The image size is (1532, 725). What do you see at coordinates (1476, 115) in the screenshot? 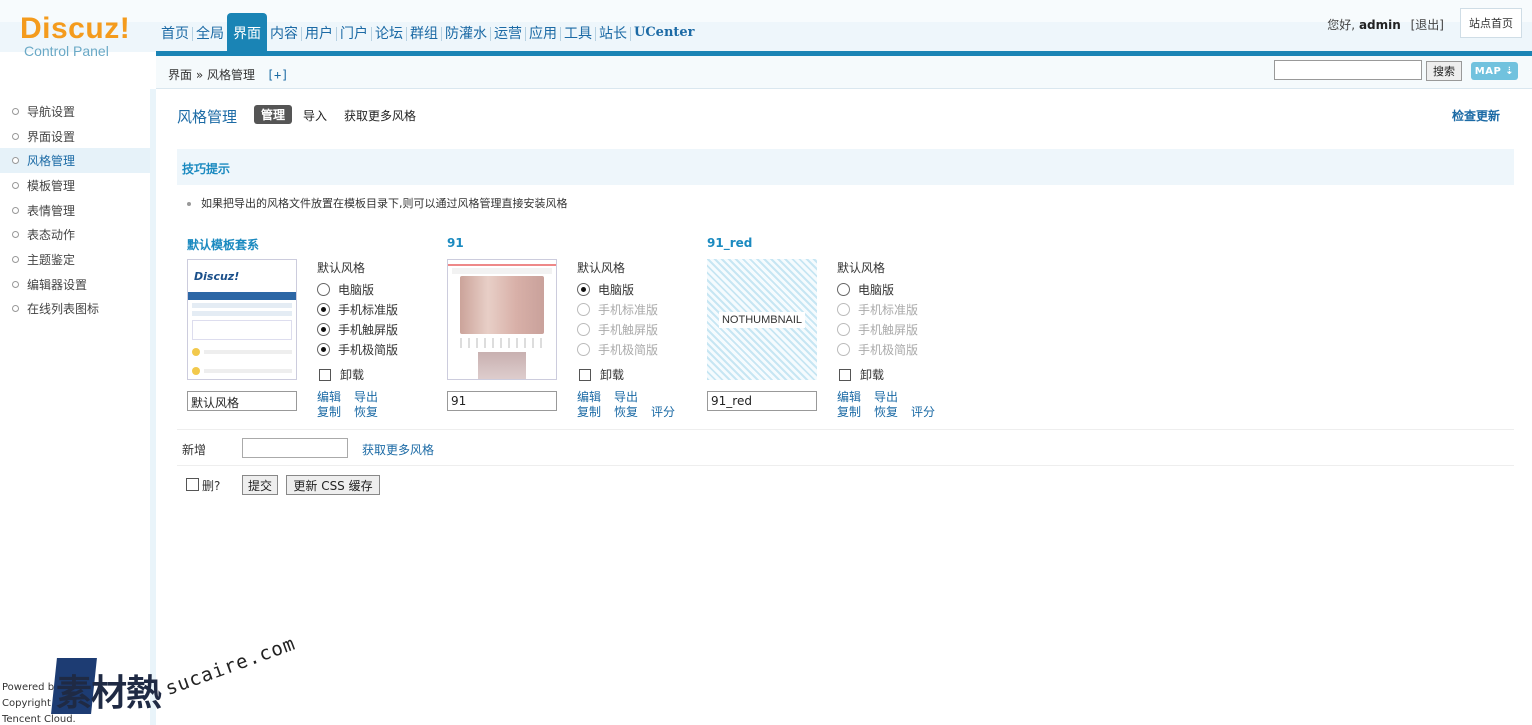
I see `check-update-link: 检查更新` at bounding box center [1476, 115].